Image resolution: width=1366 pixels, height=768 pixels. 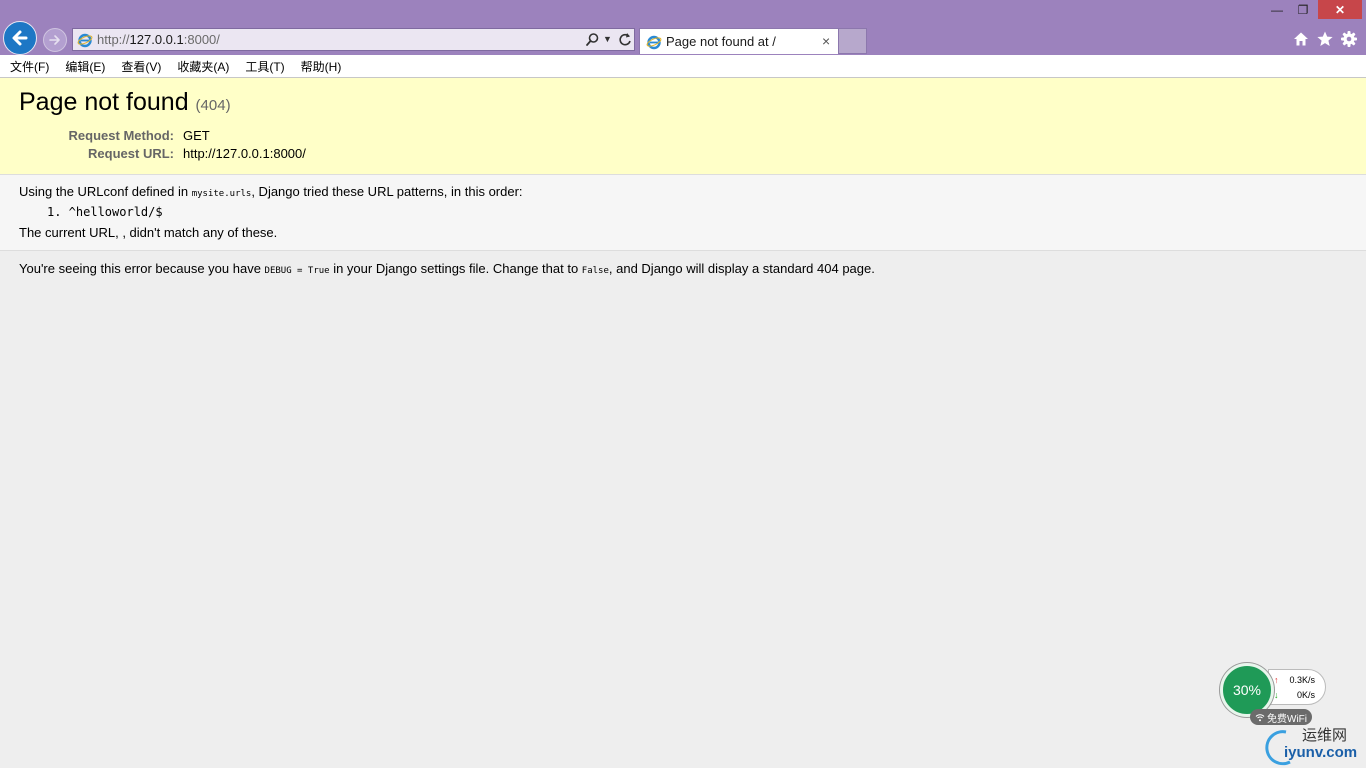 I want to click on error-title: Page not found, so click(x=104, y=102).